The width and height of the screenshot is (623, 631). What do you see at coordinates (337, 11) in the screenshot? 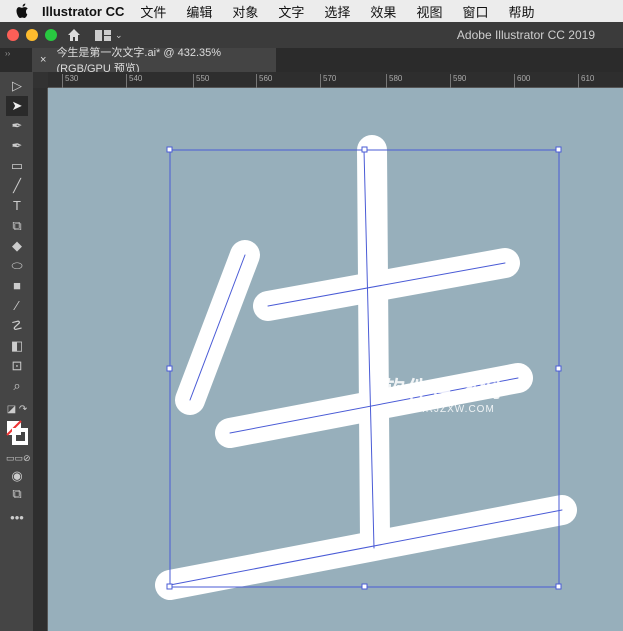
I see `menu-select: 选择` at bounding box center [337, 11].